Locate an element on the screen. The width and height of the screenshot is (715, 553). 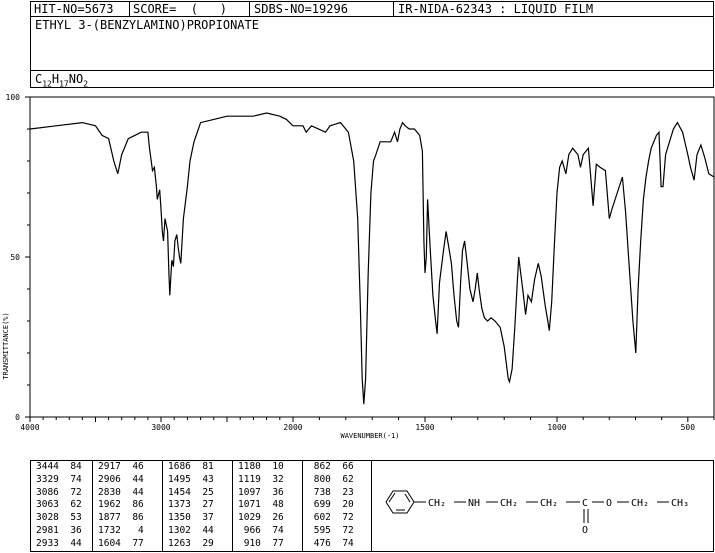
peak-row: 1686 81 is located at coordinates (197, 467).